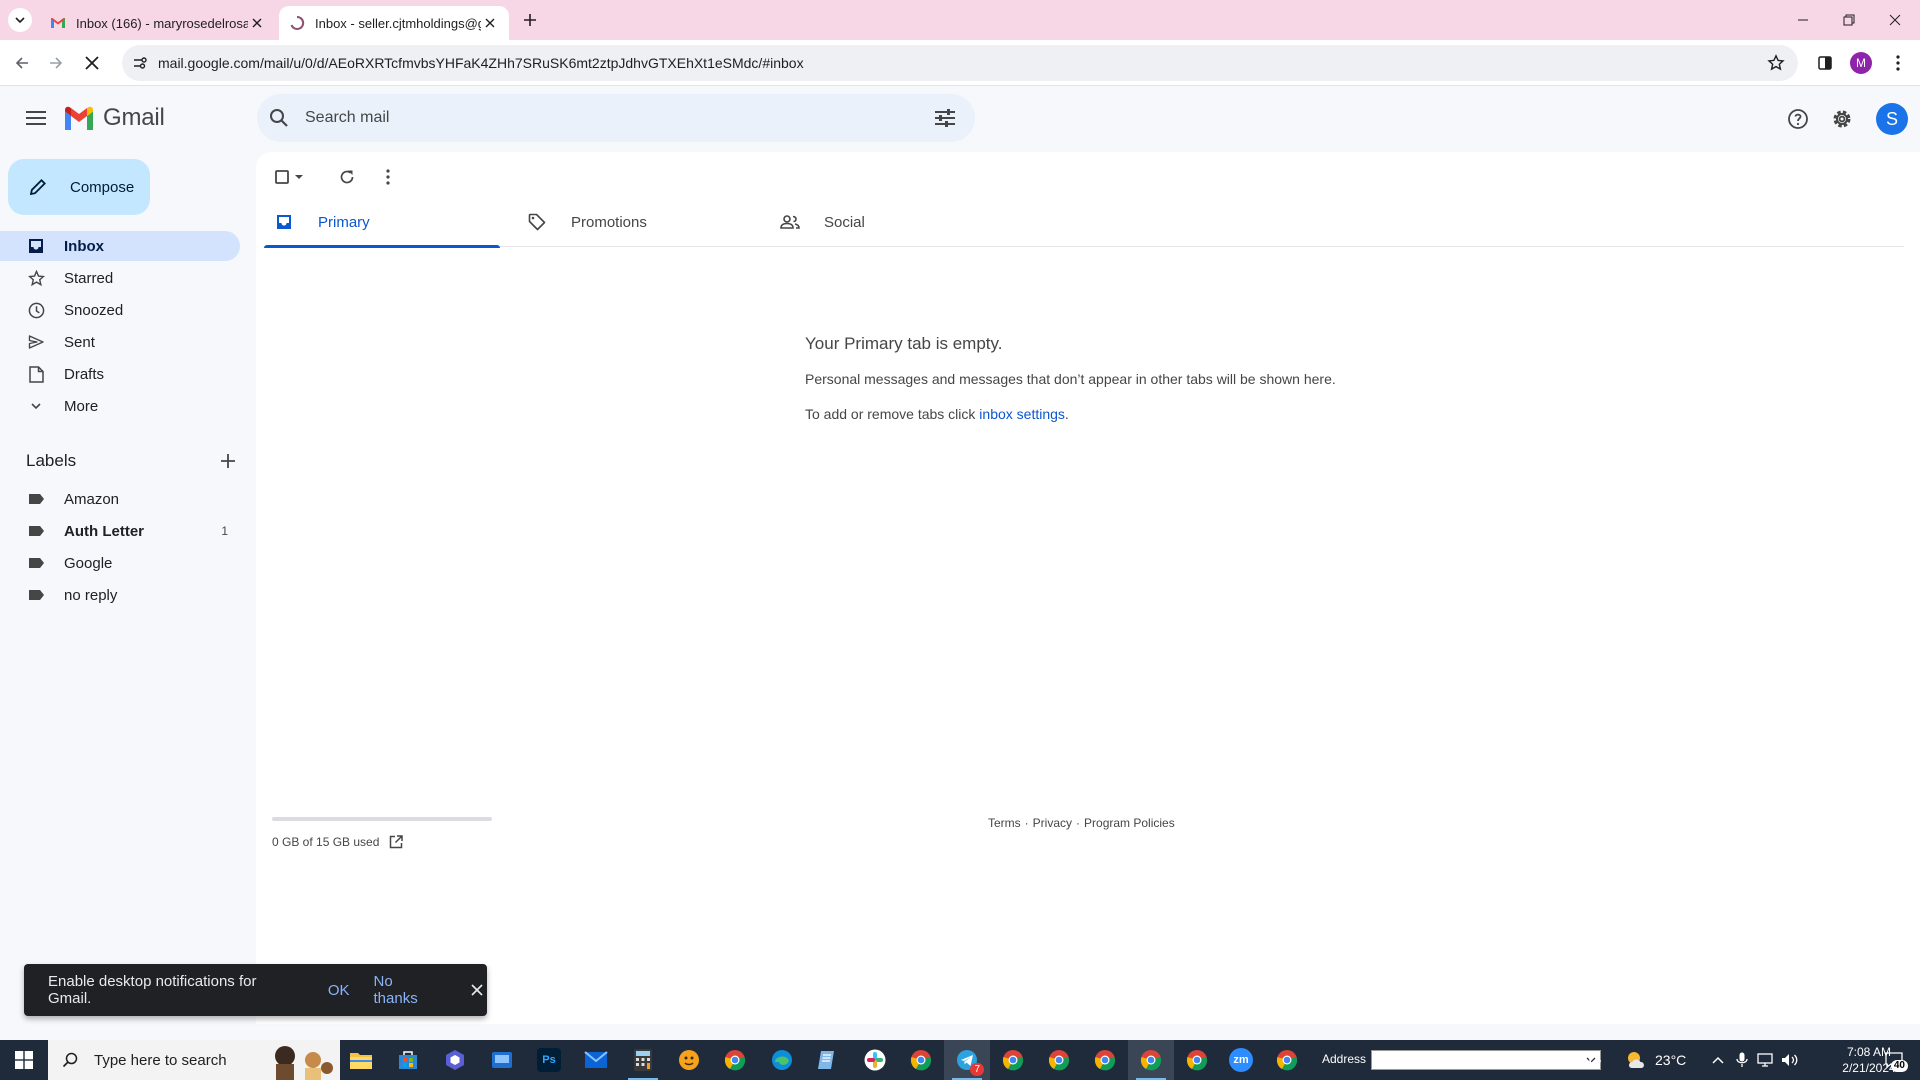  Describe the element at coordinates (1718, 1060) in the screenshot. I see `show-hidden-icons-chevron-up-icon` at that location.